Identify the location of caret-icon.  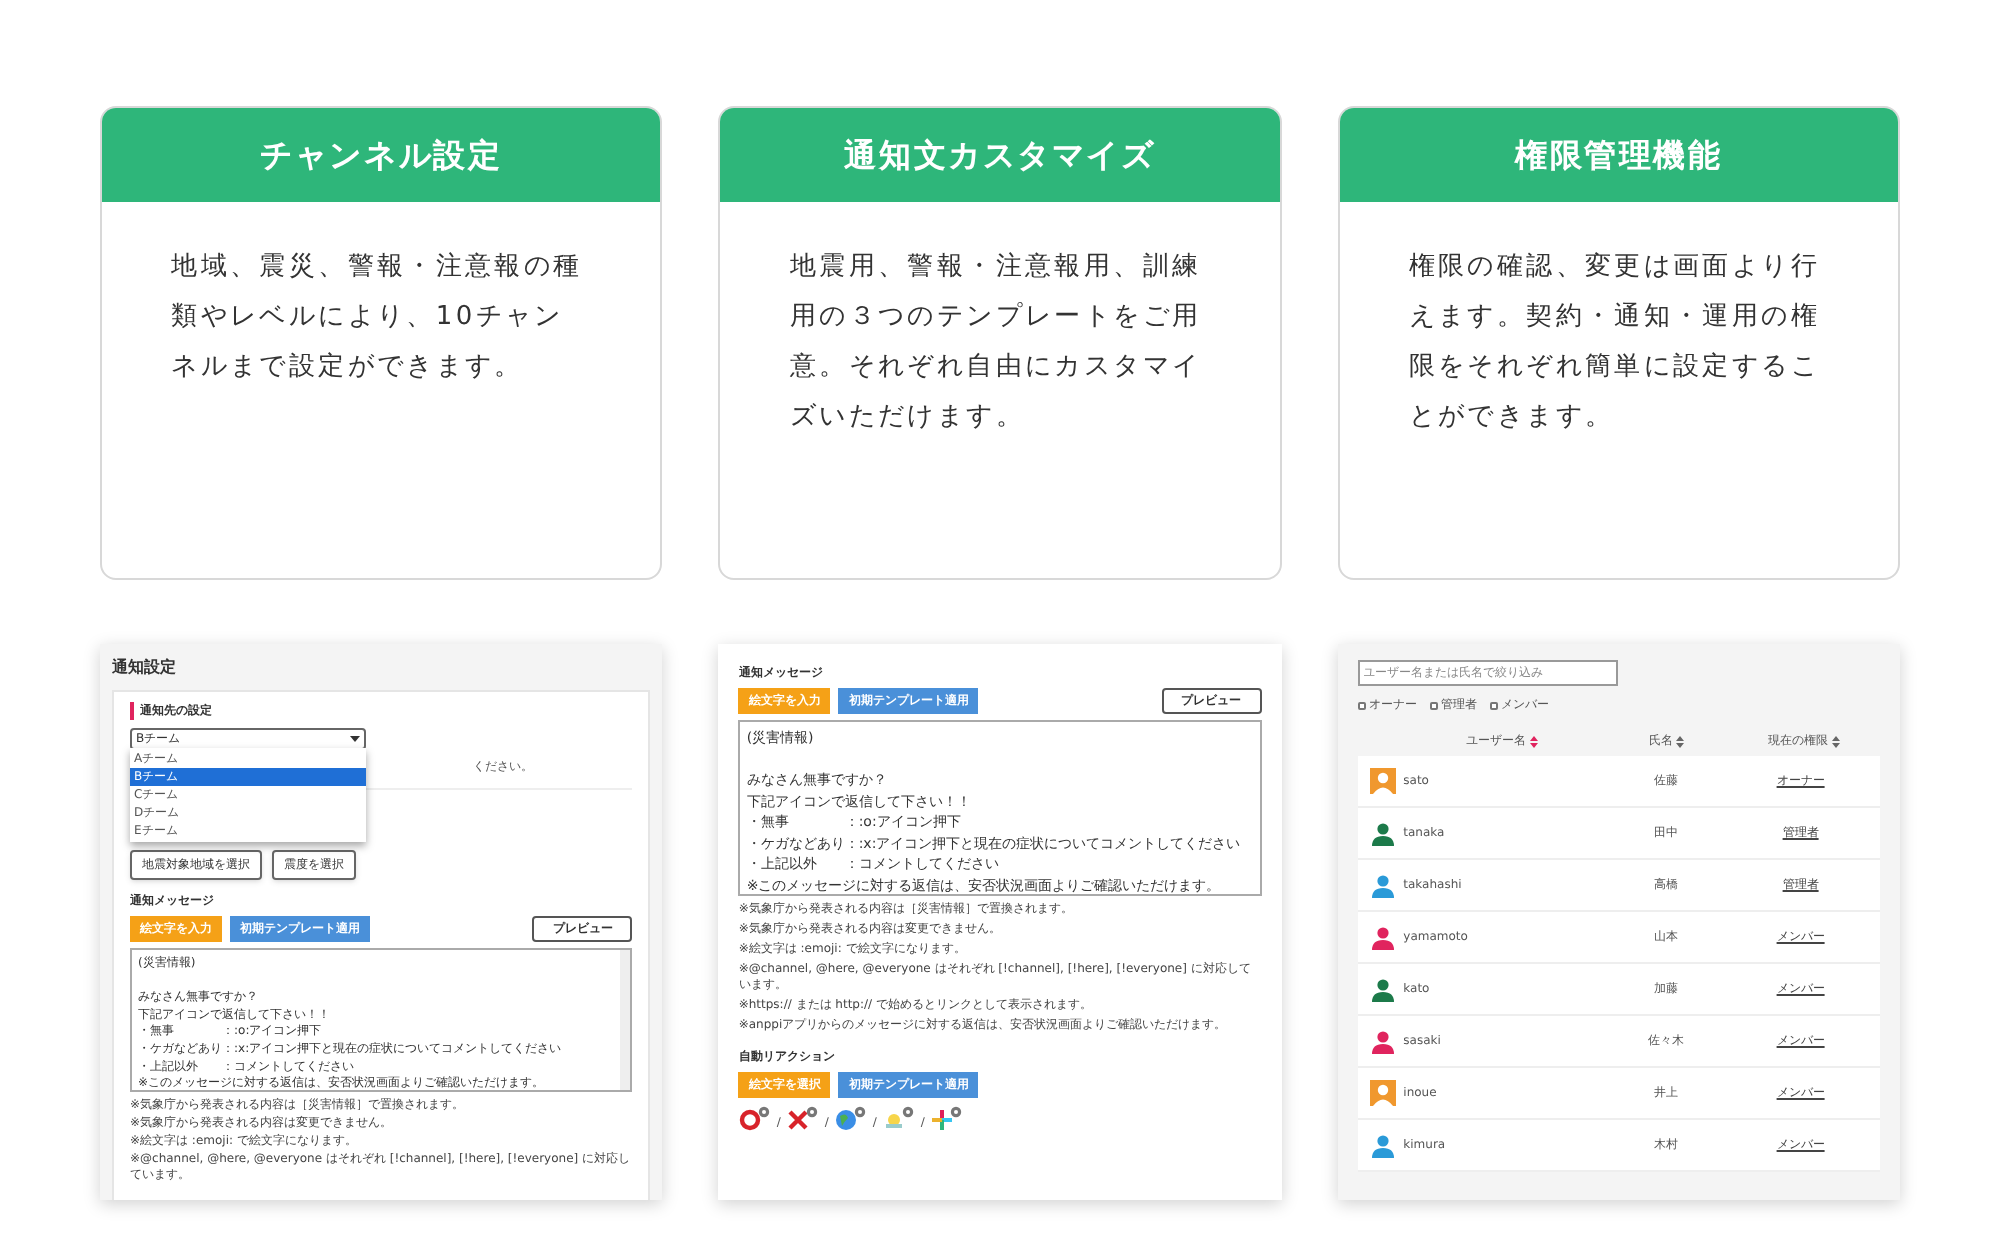
(355, 739).